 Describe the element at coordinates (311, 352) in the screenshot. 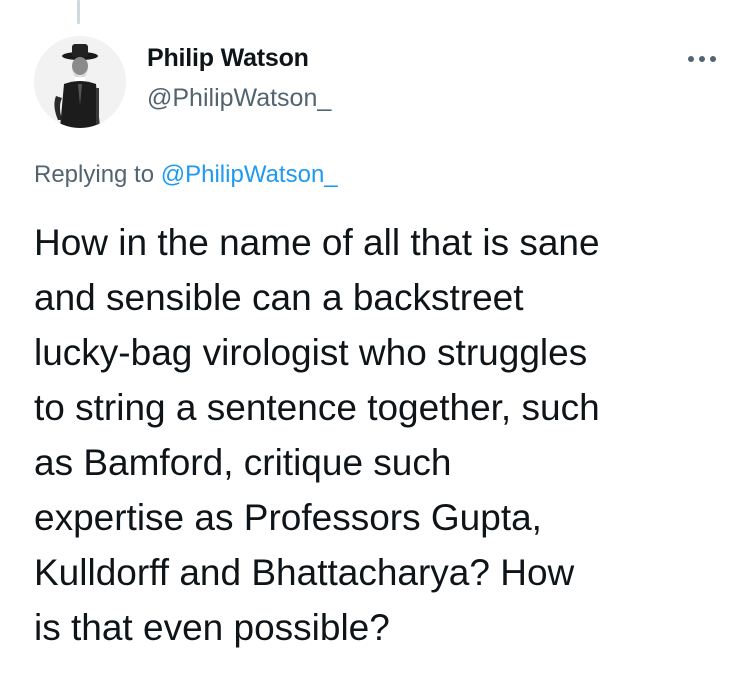

I see `tweet-text-line: lucky-bag virologist who struggles` at that location.